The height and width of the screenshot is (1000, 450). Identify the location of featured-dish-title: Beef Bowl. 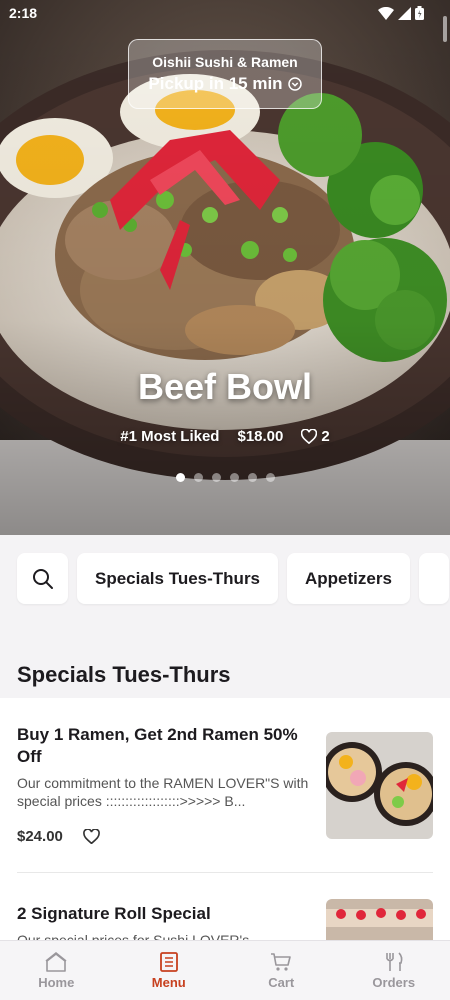
(225, 386).